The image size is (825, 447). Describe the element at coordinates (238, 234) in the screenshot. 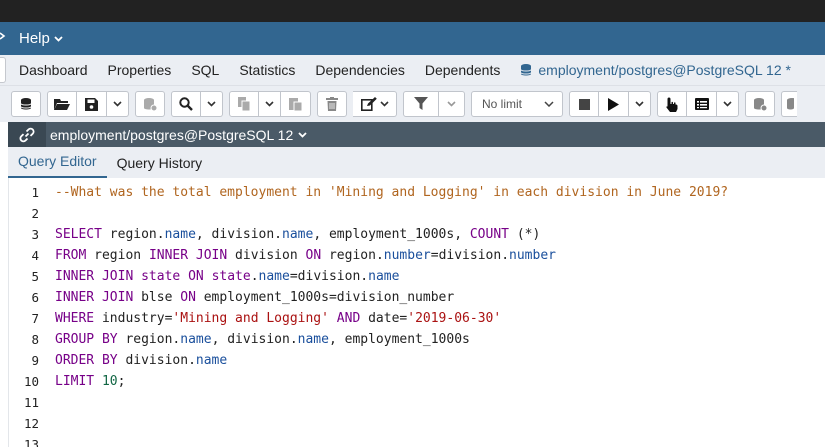

I see `code-text: , division.` at that location.